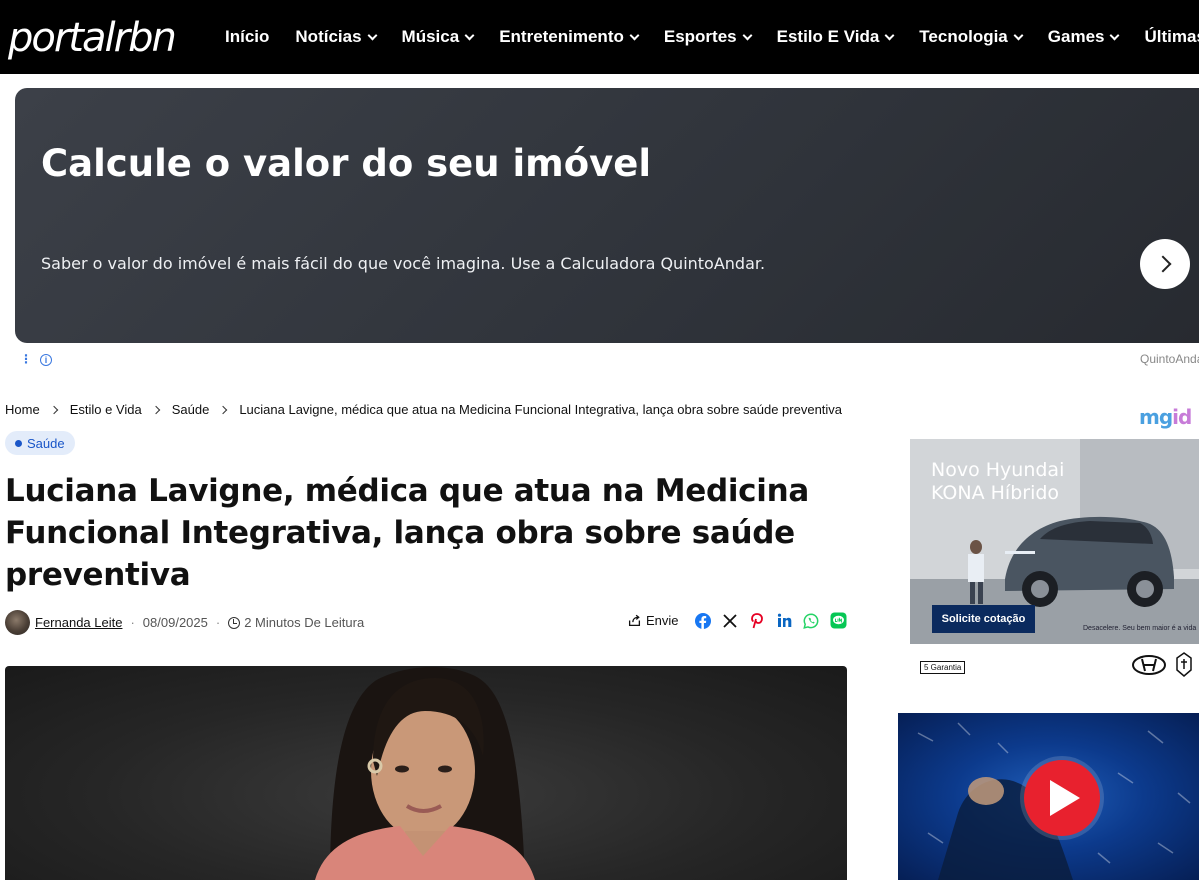 This screenshot has height=880, width=1199. Describe the element at coordinates (106, 409) in the screenshot. I see `breadcrumb-estilo-e-vida: Estilo e Vida` at that location.